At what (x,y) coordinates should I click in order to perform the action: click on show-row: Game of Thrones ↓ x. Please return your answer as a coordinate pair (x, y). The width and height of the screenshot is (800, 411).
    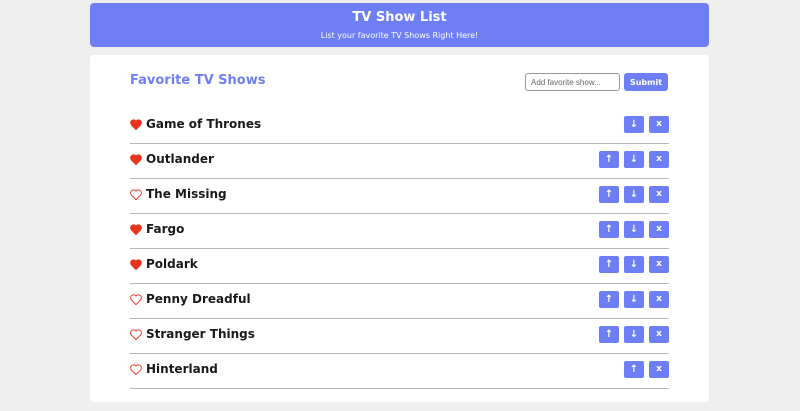
    Looking at the image, I should click on (399, 126).